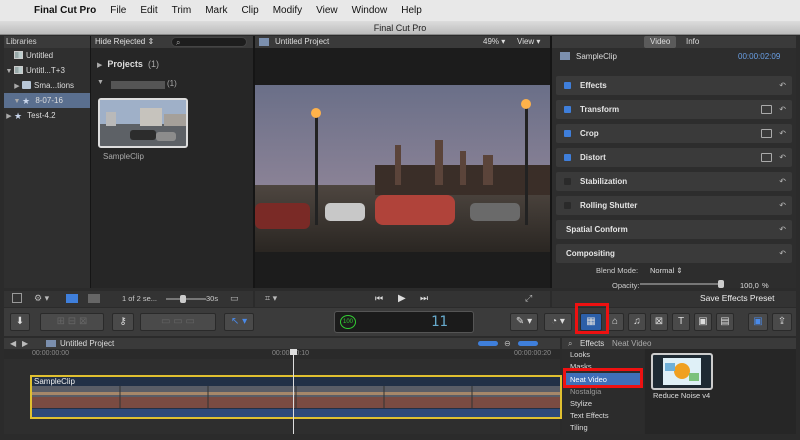  What do you see at coordinates (172, 85) in the screenshot?
I see `event-group: ▼ (1)` at bounding box center [172, 85].